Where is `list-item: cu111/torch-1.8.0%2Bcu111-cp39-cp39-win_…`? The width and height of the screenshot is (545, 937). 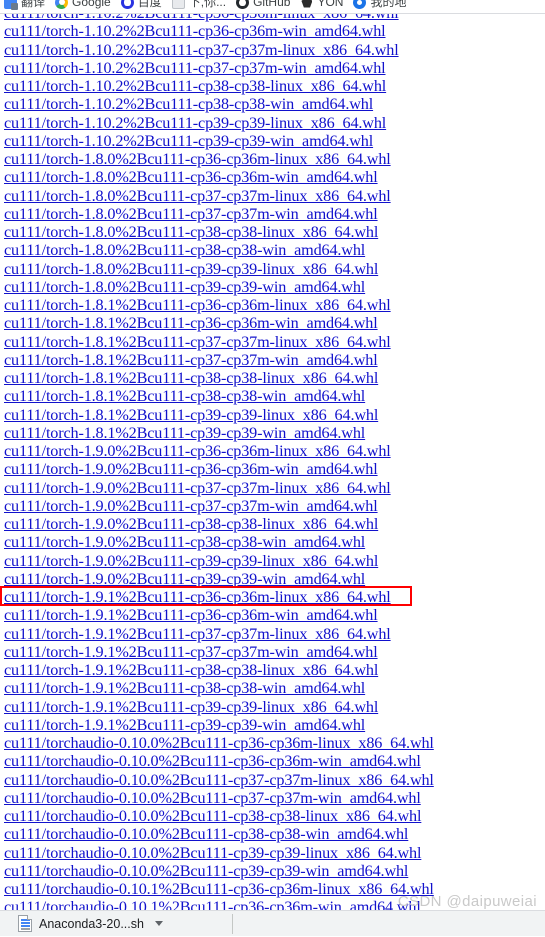
list-item: cu111/torch-1.8.0%2Bcu111-cp39-cp39-win_… is located at coordinates (274, 287).